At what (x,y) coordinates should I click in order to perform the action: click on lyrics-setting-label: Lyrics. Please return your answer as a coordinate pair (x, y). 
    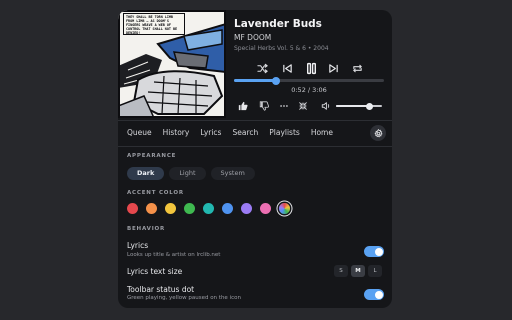
    Looking at the image, I should click on (138, 245).